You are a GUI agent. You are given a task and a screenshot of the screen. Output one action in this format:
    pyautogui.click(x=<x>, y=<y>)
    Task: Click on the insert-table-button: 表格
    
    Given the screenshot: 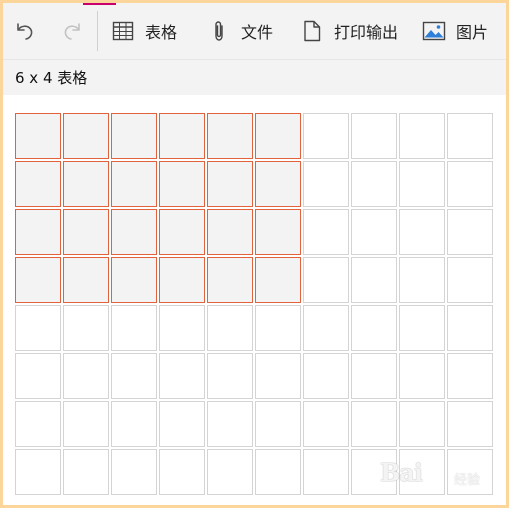 What is the action you would take?
    pyautogui.click(x=144, y=31)
    